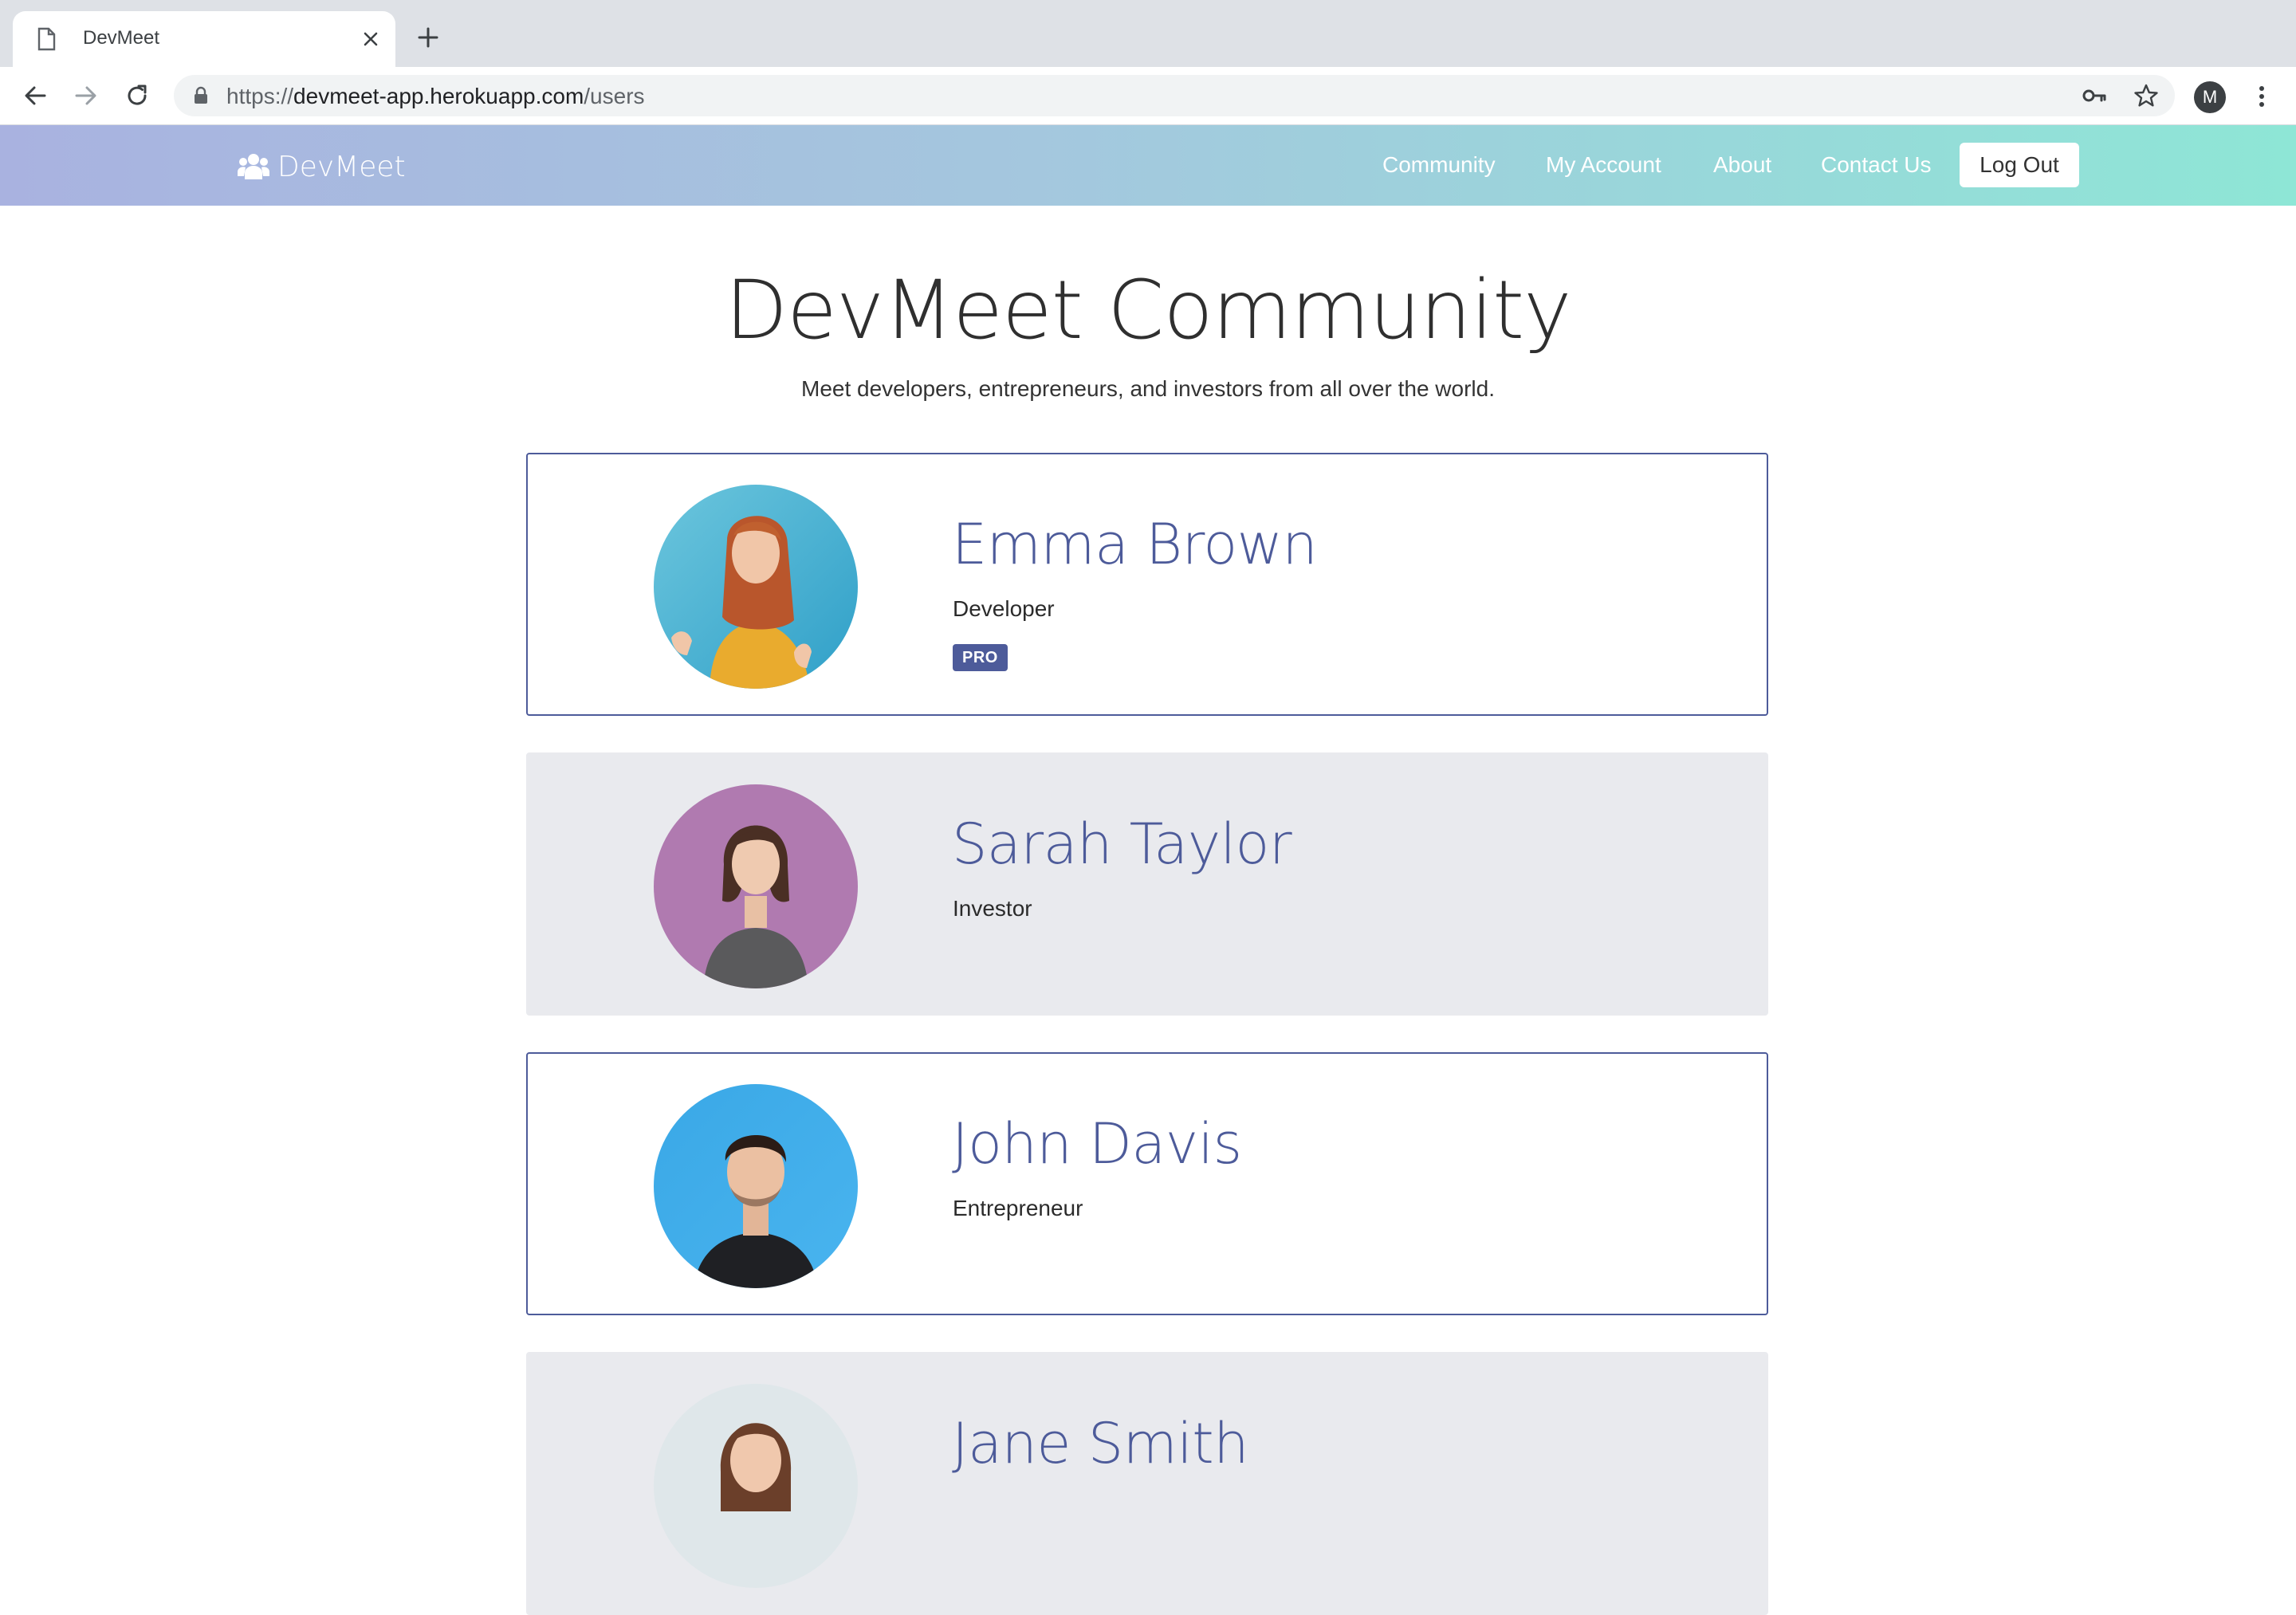 This screenshot has width=2296, height=1615. What do you see at coordinates (1147, 1183) in the screenshot?
I see `user-card: John Davis Entrepreneur` at bounding box center [1147, 1183].